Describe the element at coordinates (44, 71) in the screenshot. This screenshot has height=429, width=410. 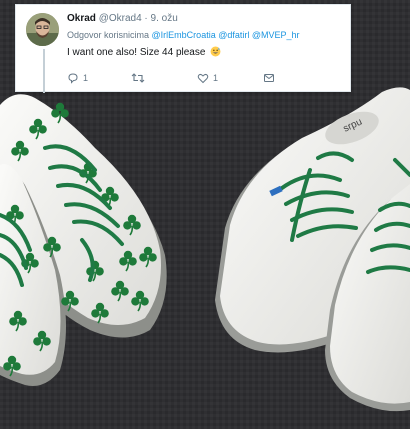
I see `thread-line` at that location.